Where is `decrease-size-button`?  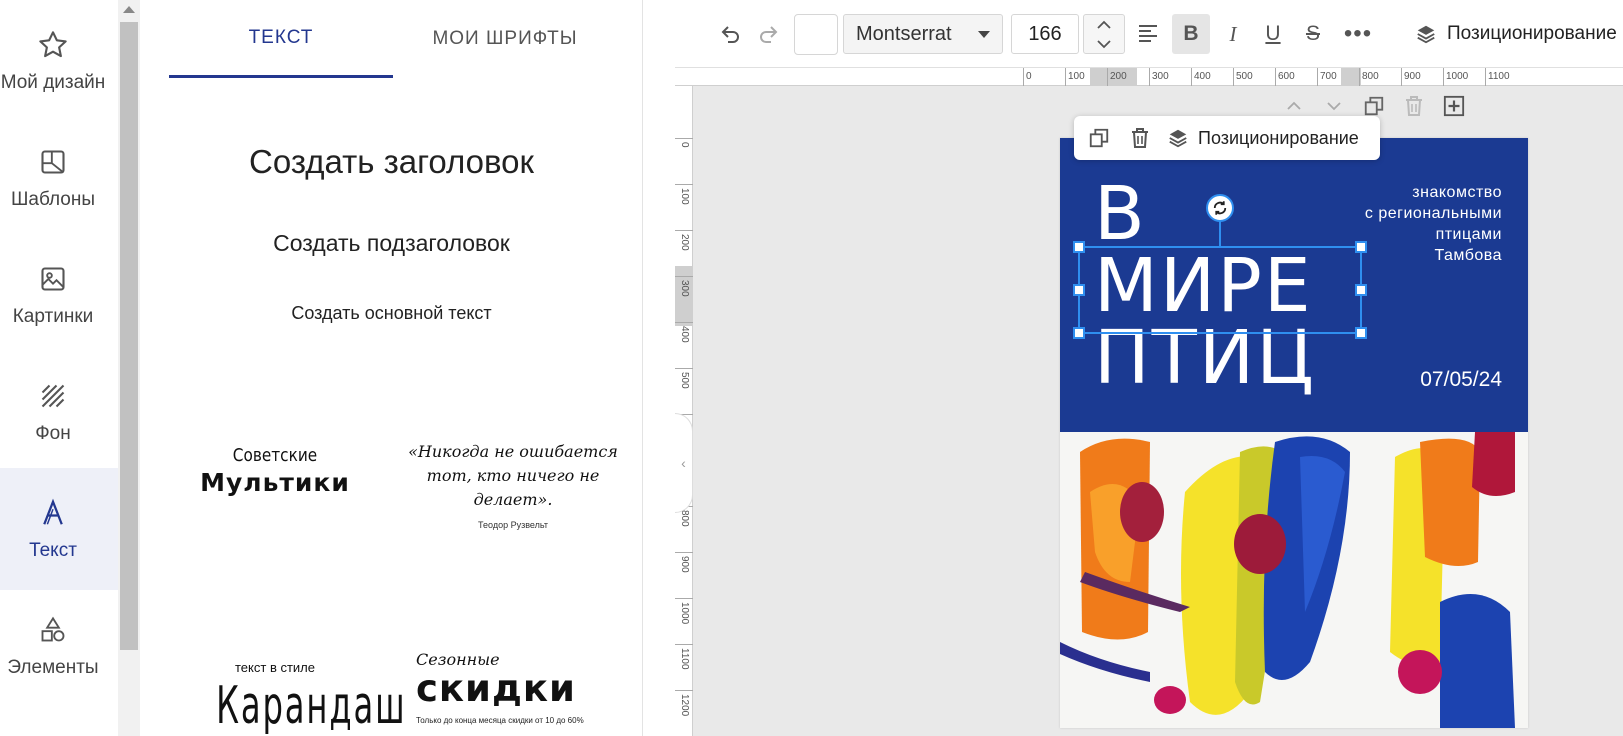
decrease-size-button is located at coordinates (1104, 43).